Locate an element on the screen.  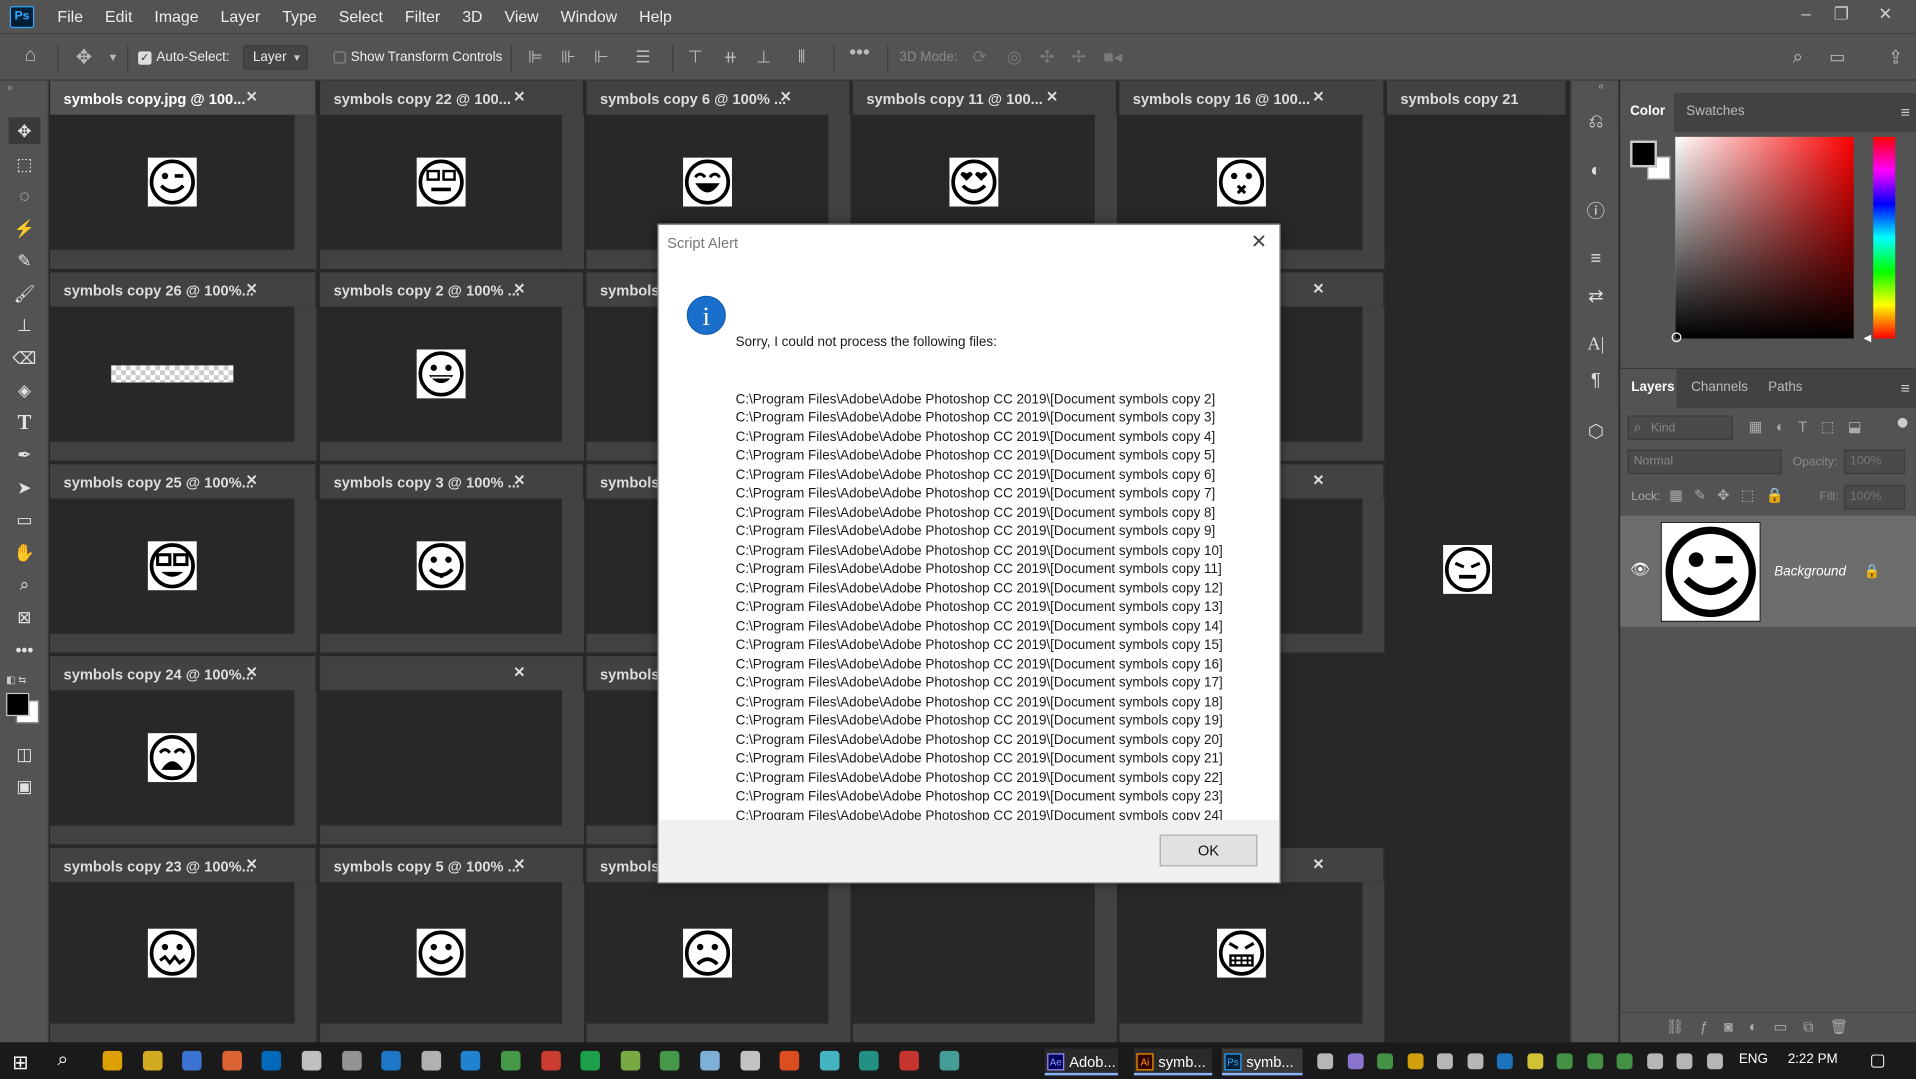
stamp-tool-icon: ⊥ is located at coordinates (25, 325).